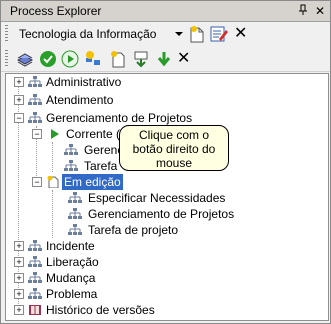  Describe the element at coordinates (92, 182) in the screenshot. I see `tree-item-label: Em edição` at that location.